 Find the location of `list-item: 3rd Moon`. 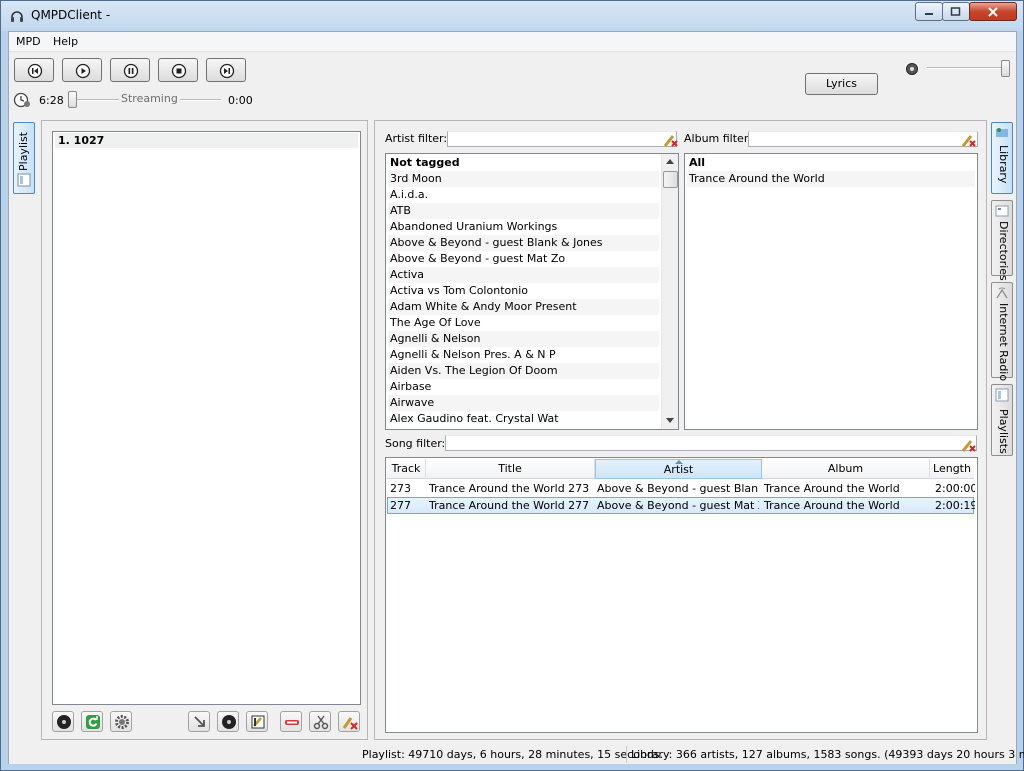

list-item: 3rd Moon is located at coordinates (523, 179).